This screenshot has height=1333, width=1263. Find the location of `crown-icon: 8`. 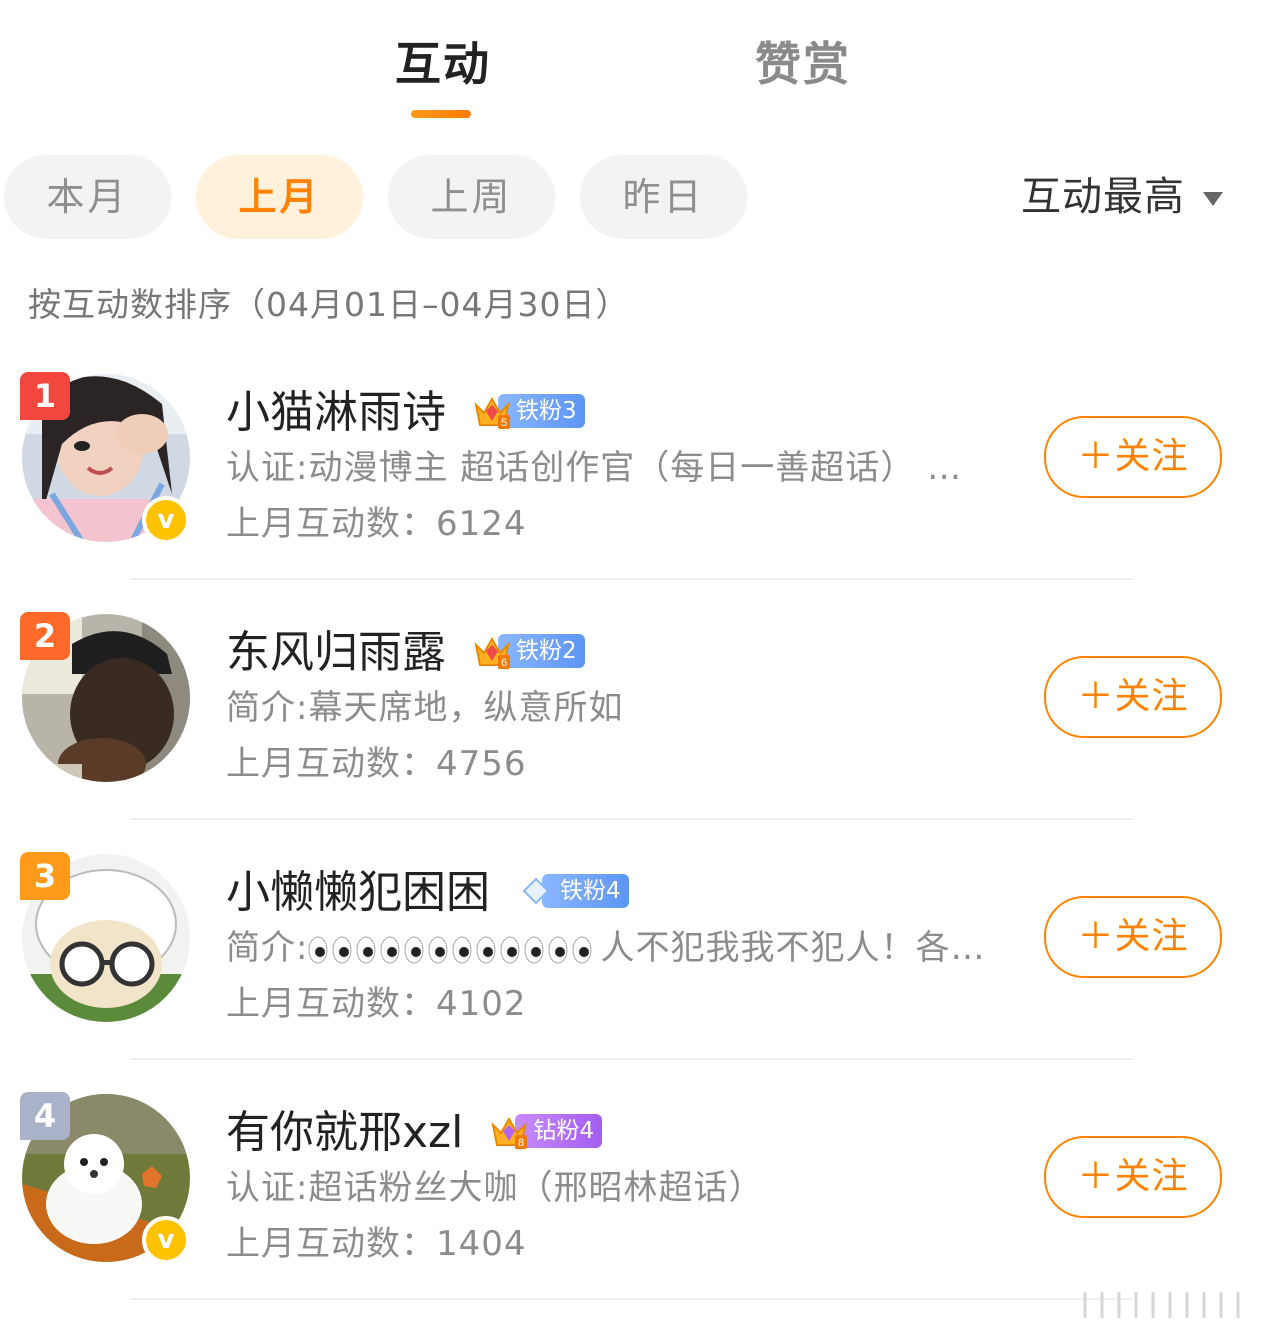

crown-icon: 8 is located at coordinates (509, 1132).